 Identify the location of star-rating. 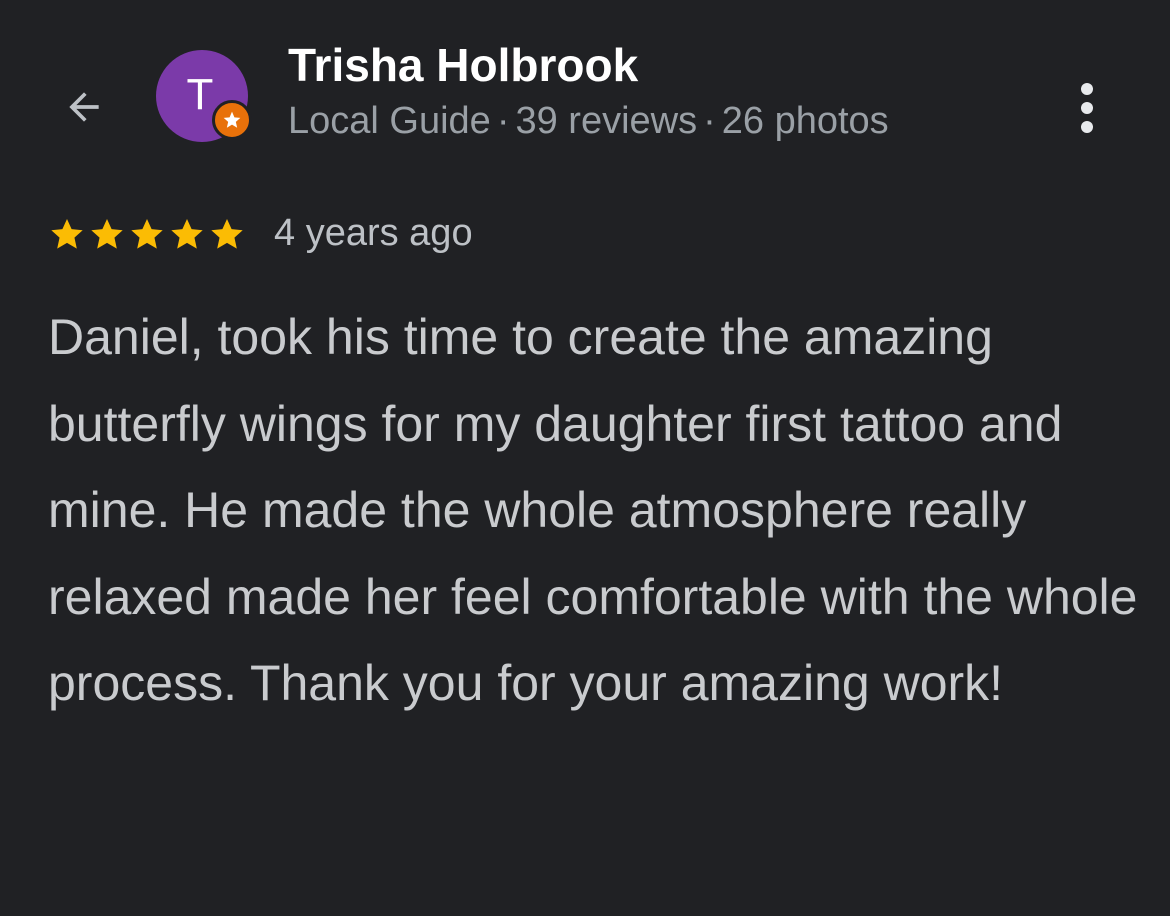
(147, 234).